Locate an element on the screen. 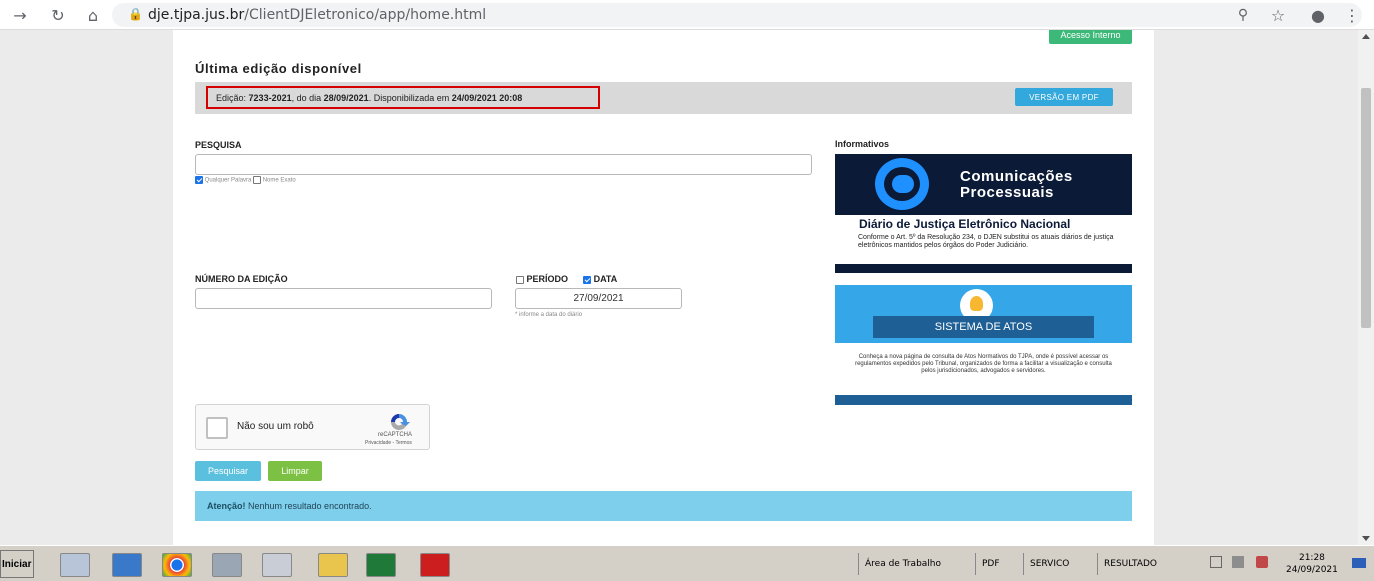  nome-exato-label: Nome Exato is located at coordinates (279, 180).